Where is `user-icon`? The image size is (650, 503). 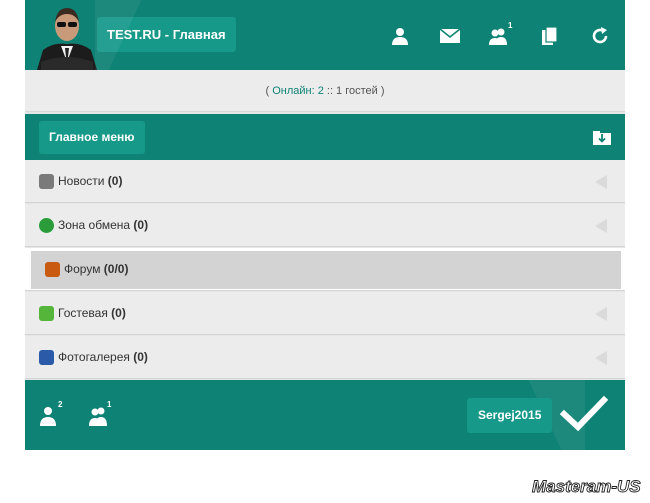 user-icon is located at coordinates (400, 36).